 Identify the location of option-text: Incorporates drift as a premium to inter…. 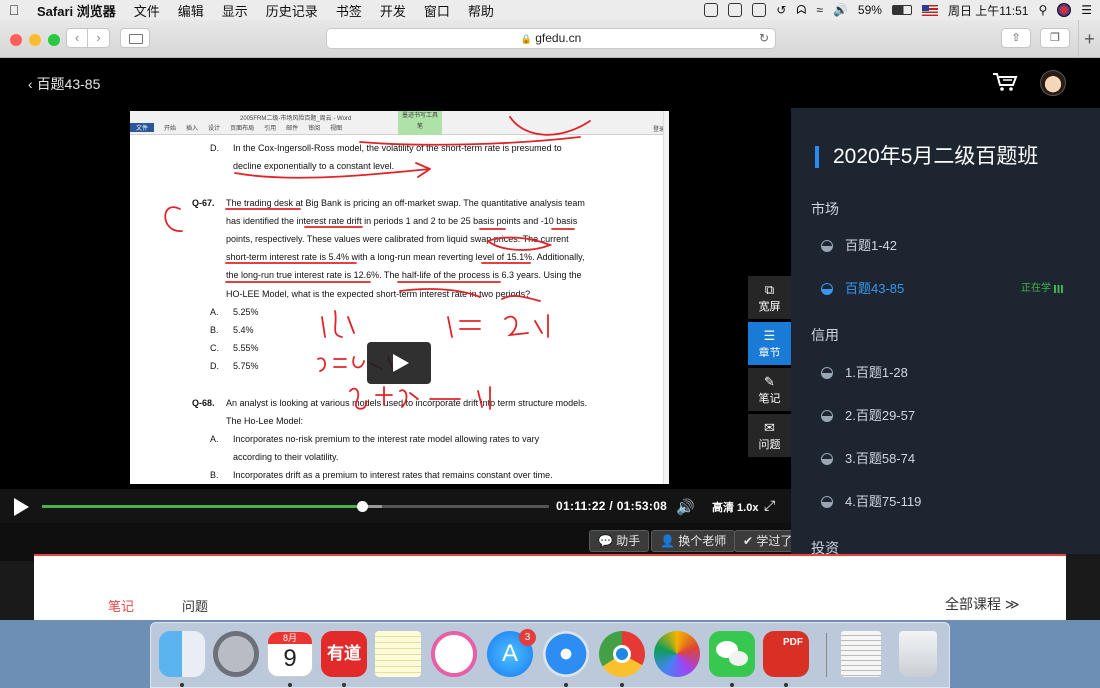
(393, 475).